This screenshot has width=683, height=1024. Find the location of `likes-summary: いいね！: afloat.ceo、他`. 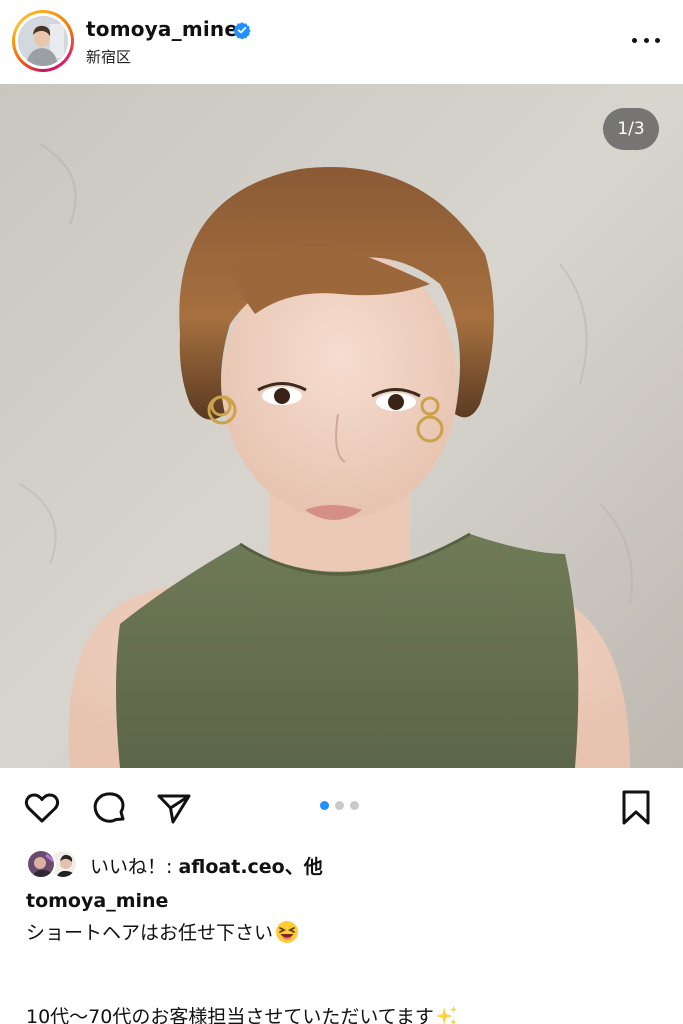

likes-summary: いいね！: afloat.ceo、他 is located at coordinates (346, 864).